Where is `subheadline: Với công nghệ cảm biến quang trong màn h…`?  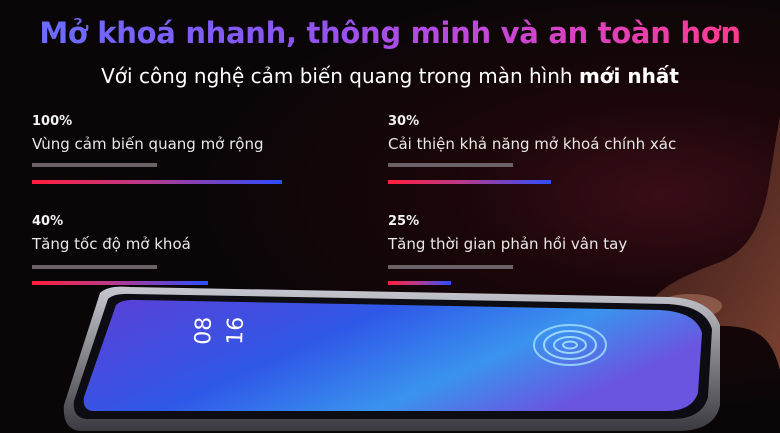 subheadline: Với công nghệ cảm biến quang trong màn h… is located at coordinates (390, 76).